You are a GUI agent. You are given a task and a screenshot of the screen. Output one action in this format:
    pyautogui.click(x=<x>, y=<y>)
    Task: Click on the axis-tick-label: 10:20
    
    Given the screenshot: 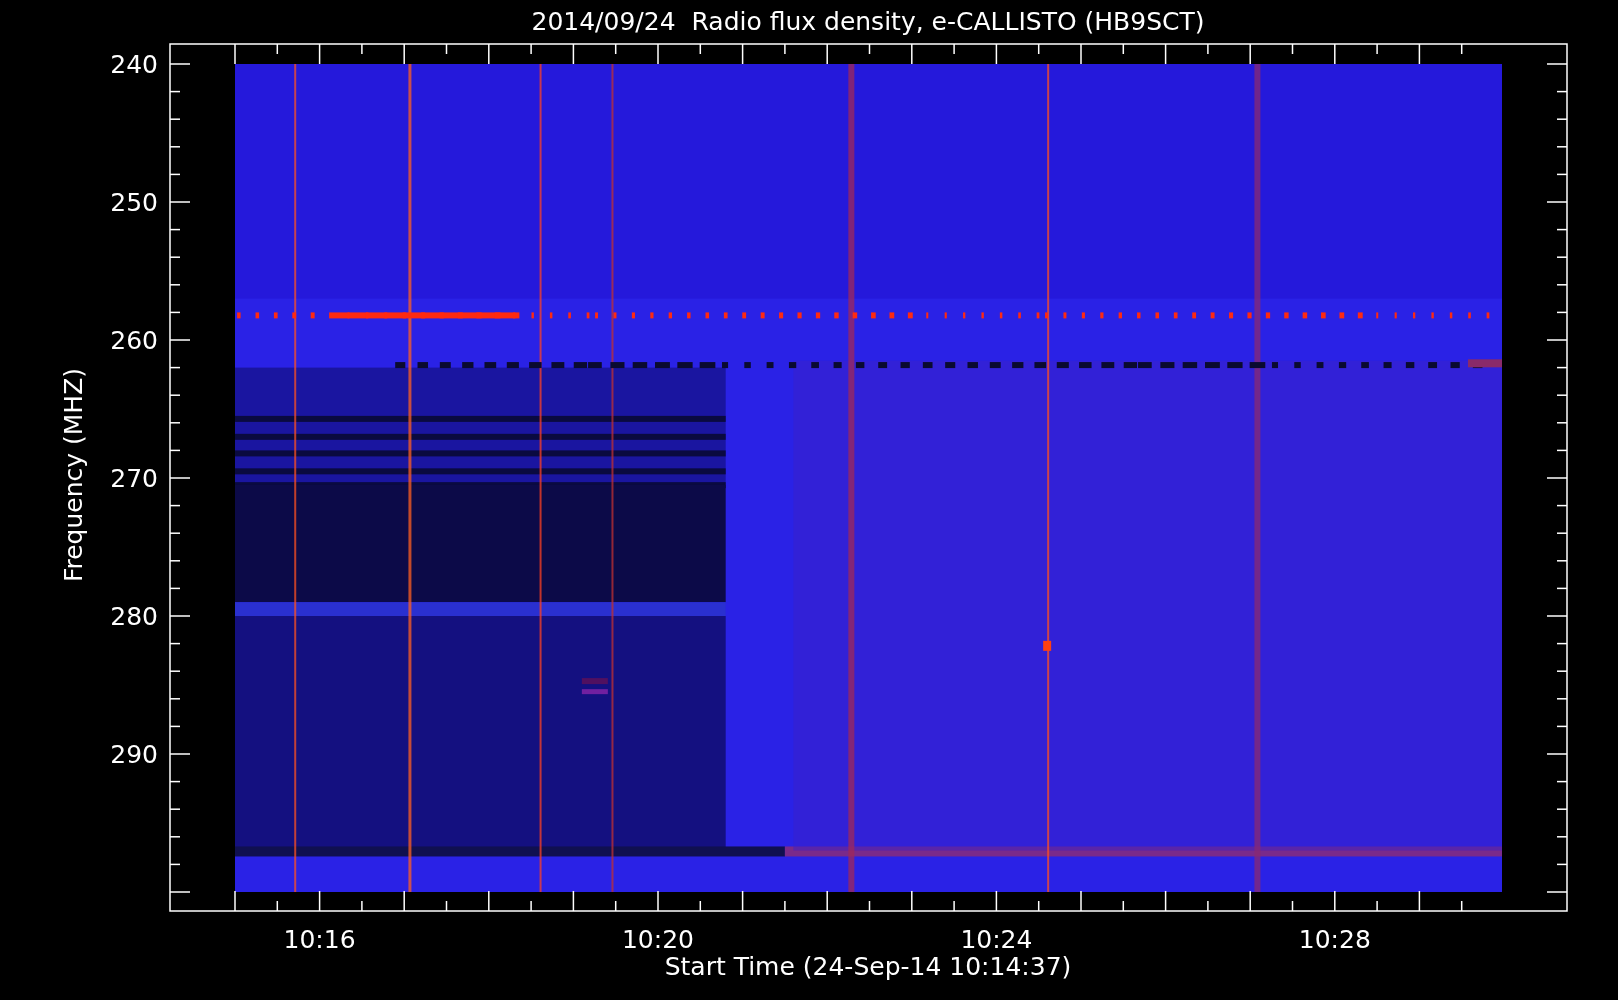 What is the action you would take?
    pyautogui.click(x=658, y=939)
    